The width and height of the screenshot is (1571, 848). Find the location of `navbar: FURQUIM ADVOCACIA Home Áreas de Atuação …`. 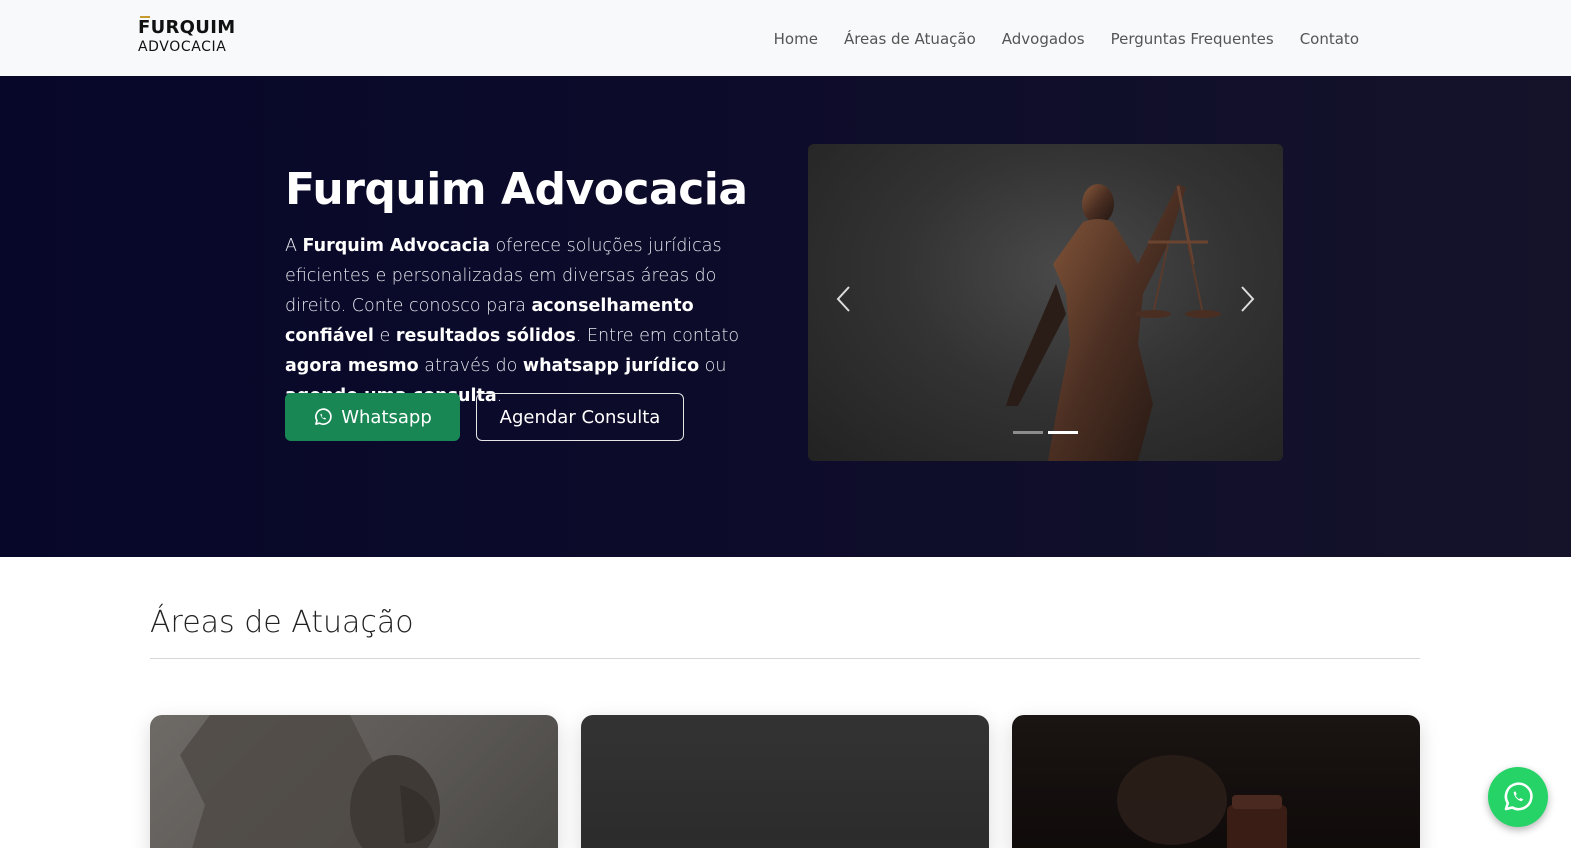

navbar: FURQUIM ADVOCACIA Home Áreas de Atuação … is located at coordinates (785, 38).